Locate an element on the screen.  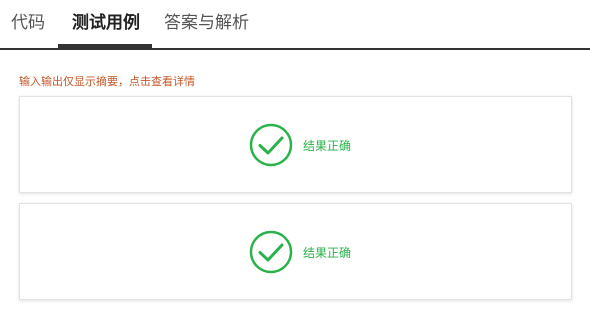
active-tab-indicator is located at coordinates (105, 46).